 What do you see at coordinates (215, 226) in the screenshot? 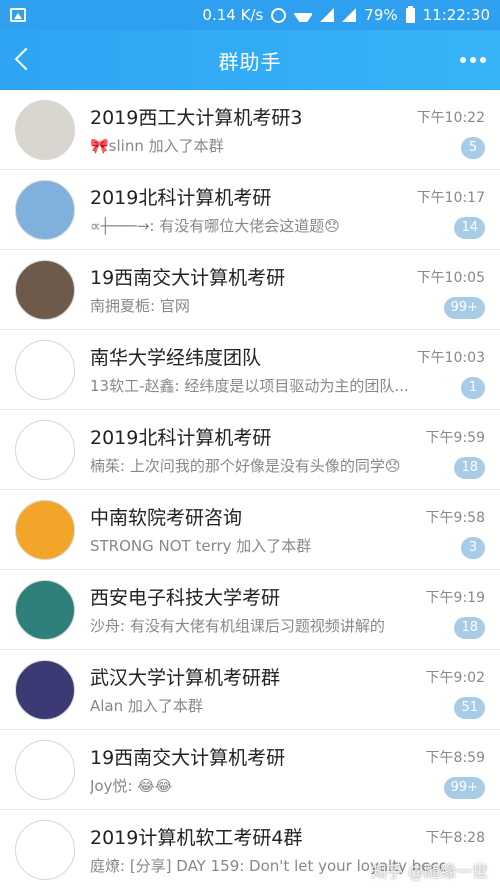
I see `chat-last-message: ∝┼───→: 有没有哪位大佬会这道题😞` at bounding box center [215, 226].